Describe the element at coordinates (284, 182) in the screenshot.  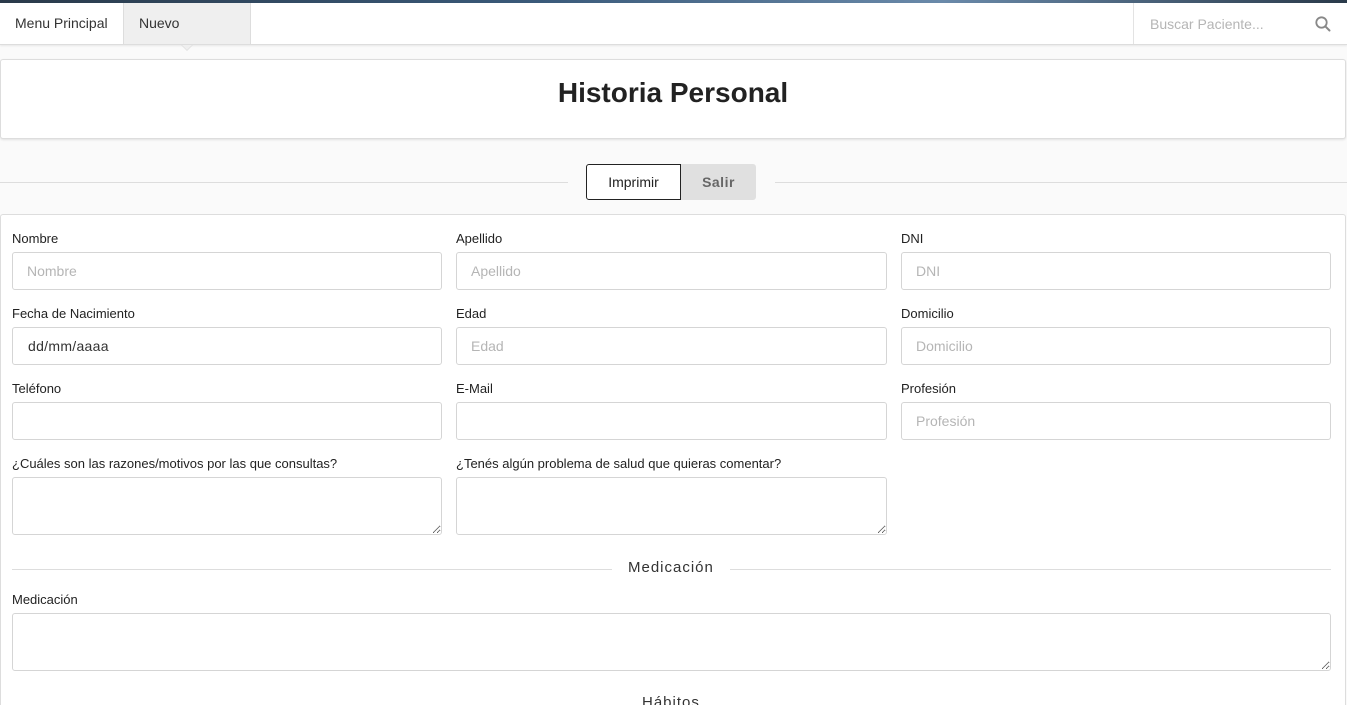
I see `actions-divider-left` at that location.